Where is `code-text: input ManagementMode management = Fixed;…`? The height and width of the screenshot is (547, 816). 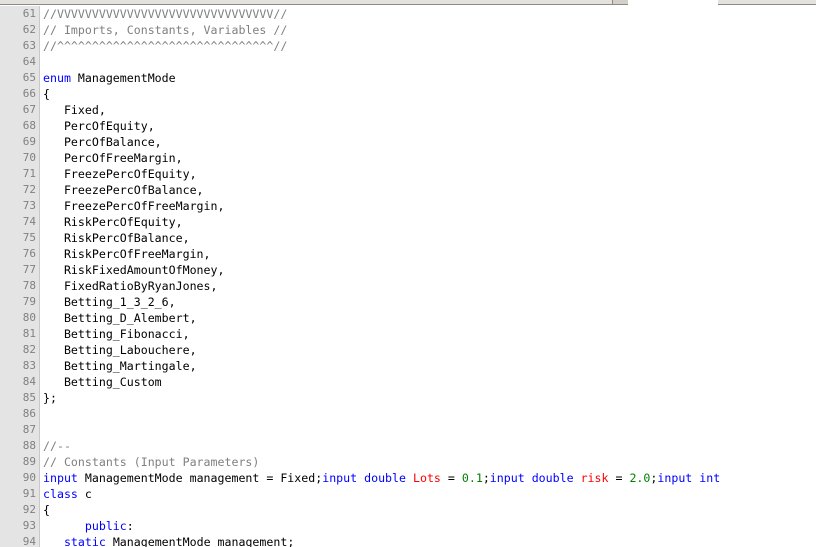
code-text: input ManagementMode management = Fixed;… is located at coordinates (381, 478).